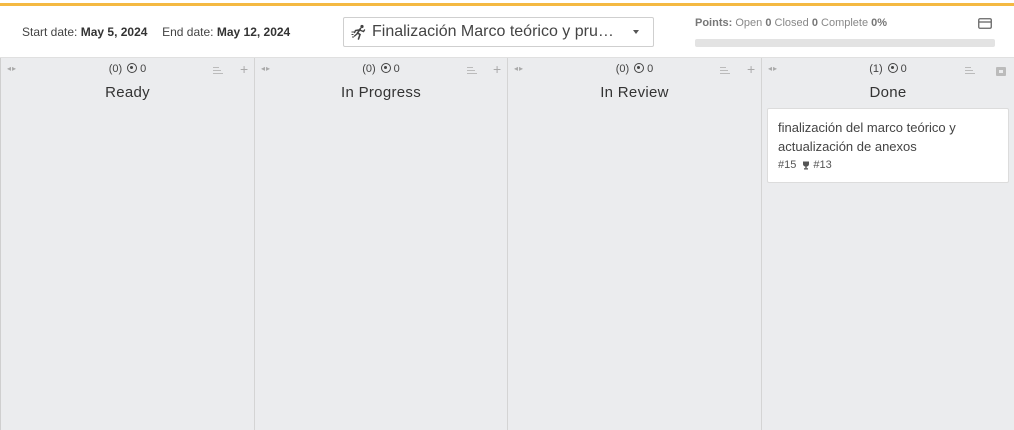 The image size is (1014, 430). Describe the element at coordinates (845, 23) in the screenshot. I see `complete-label: Complete` at that location.